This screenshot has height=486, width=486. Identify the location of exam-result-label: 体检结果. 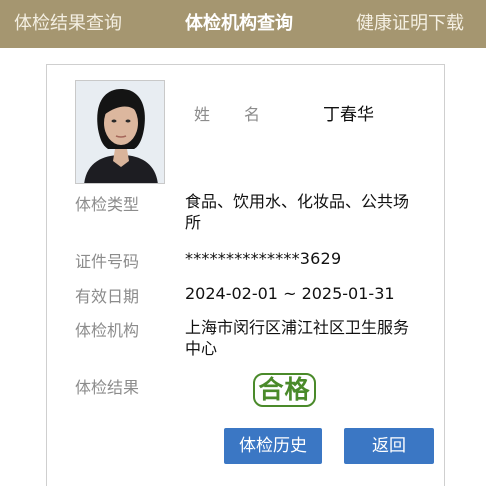
(107, 387).